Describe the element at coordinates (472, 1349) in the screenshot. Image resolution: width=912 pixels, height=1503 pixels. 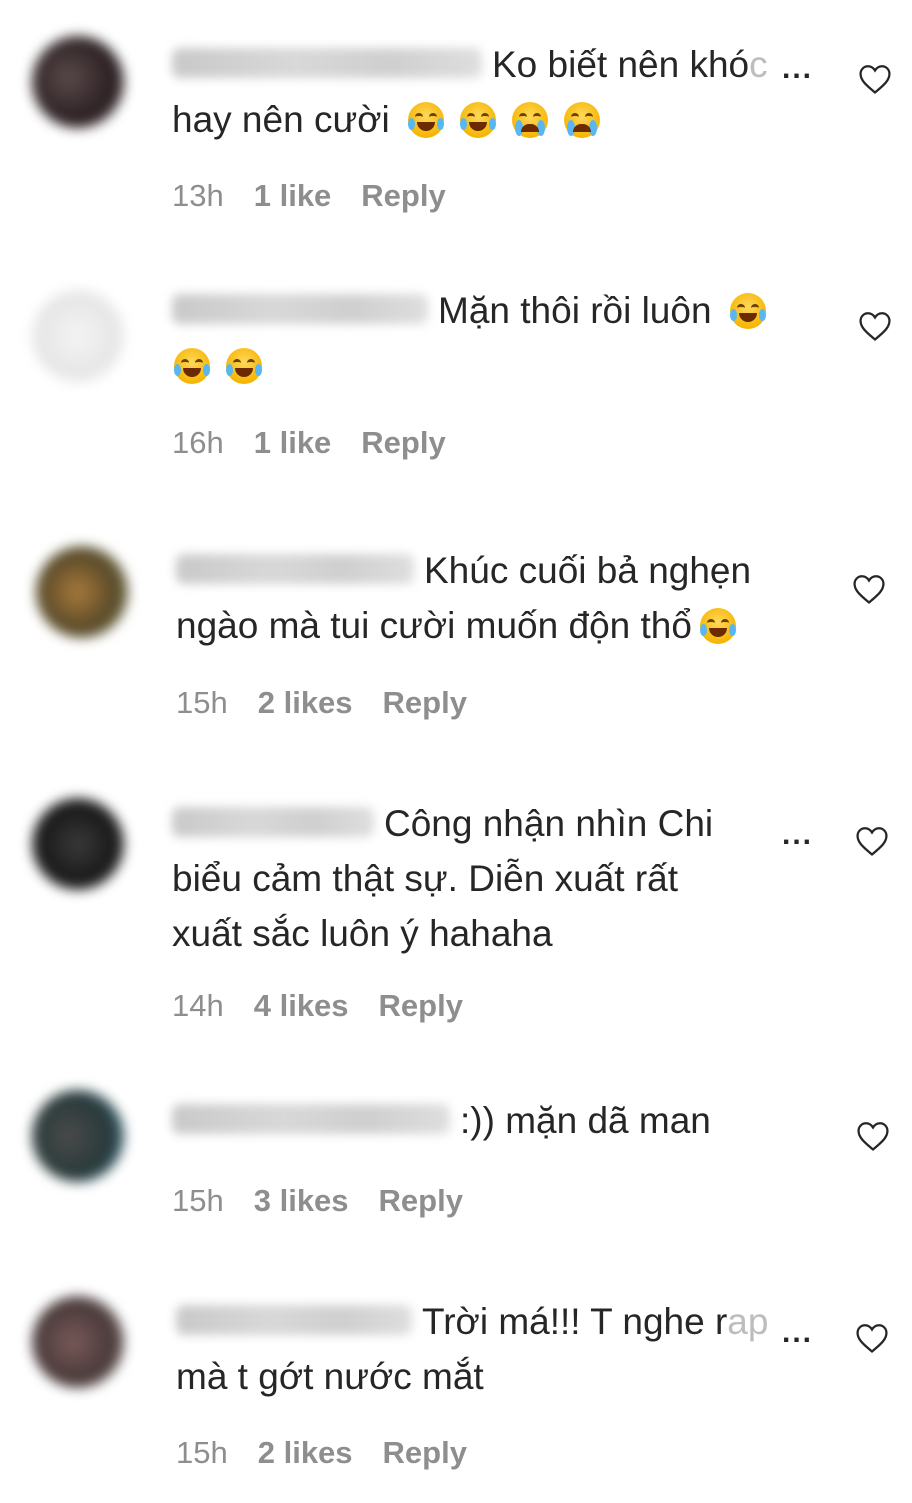
I see `comment-text: Trời má!!! T nghe rap mà t gớt nước mắt` at that location.